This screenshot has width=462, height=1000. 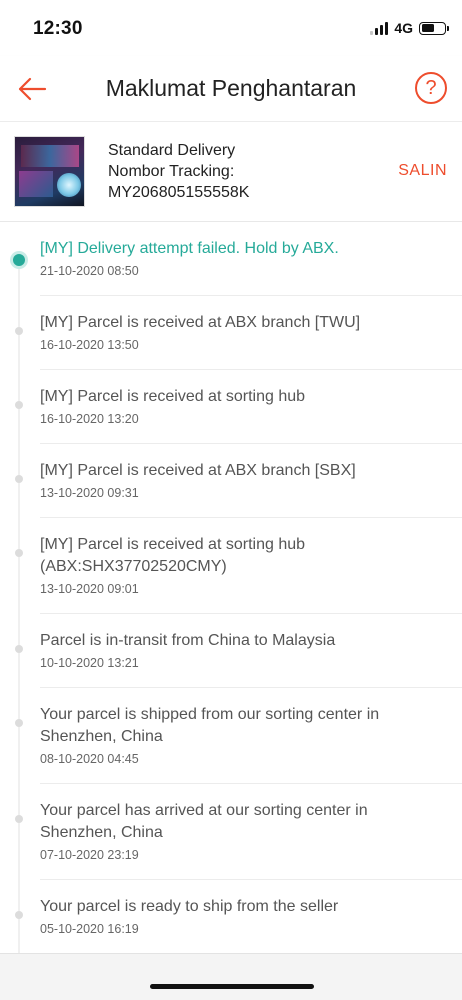 What do you see at coordinates (379, 28) in the screenshot?
I see `cellular-signal-icon` at bounding box center [379, 28].